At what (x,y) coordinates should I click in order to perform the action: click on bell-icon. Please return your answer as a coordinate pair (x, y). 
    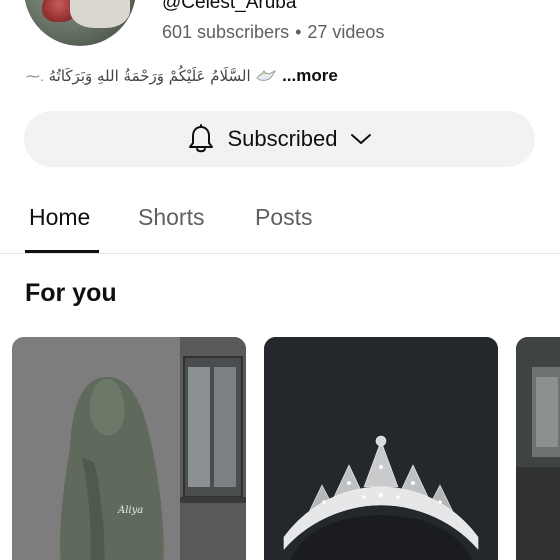
    Looking at the image, I should click on (201, 138).